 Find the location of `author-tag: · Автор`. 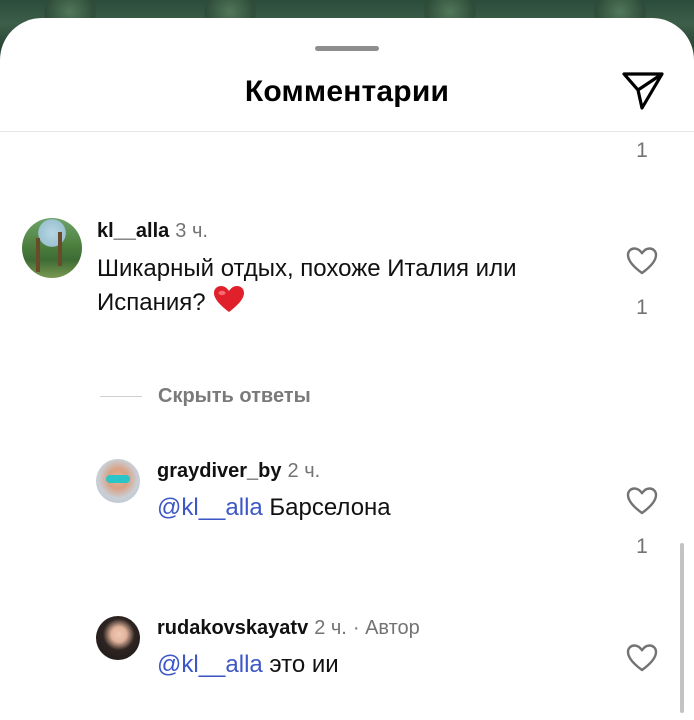

author-tag: · Автор is located at coordinates (386, 628).